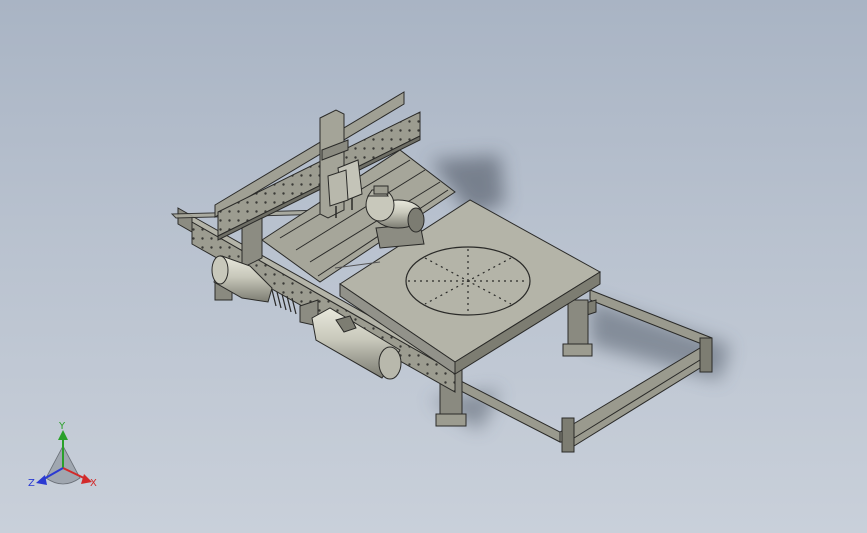 The height and width of the screenshot is (533, 867). Describe the element at coordinates (31, 483) in the screenshot. I see `z-axis-label: Z` at that location.